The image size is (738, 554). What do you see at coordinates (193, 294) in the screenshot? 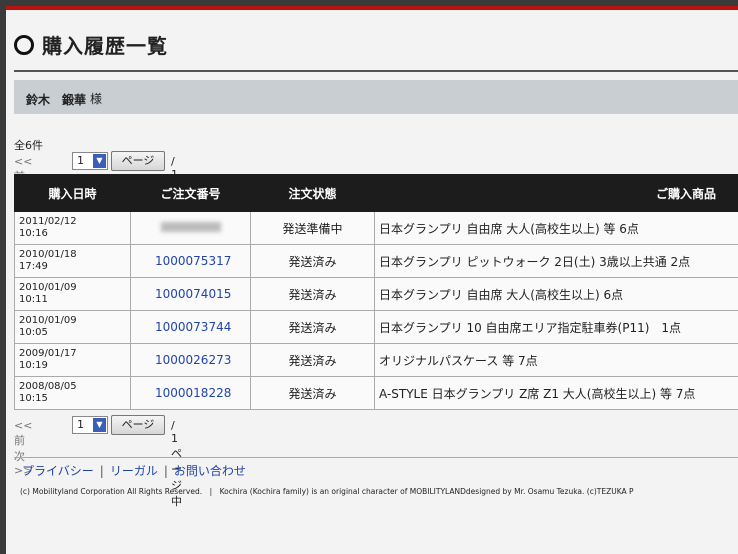
I see `order-number-link: 1000074015` at bounding box center [193, 294].